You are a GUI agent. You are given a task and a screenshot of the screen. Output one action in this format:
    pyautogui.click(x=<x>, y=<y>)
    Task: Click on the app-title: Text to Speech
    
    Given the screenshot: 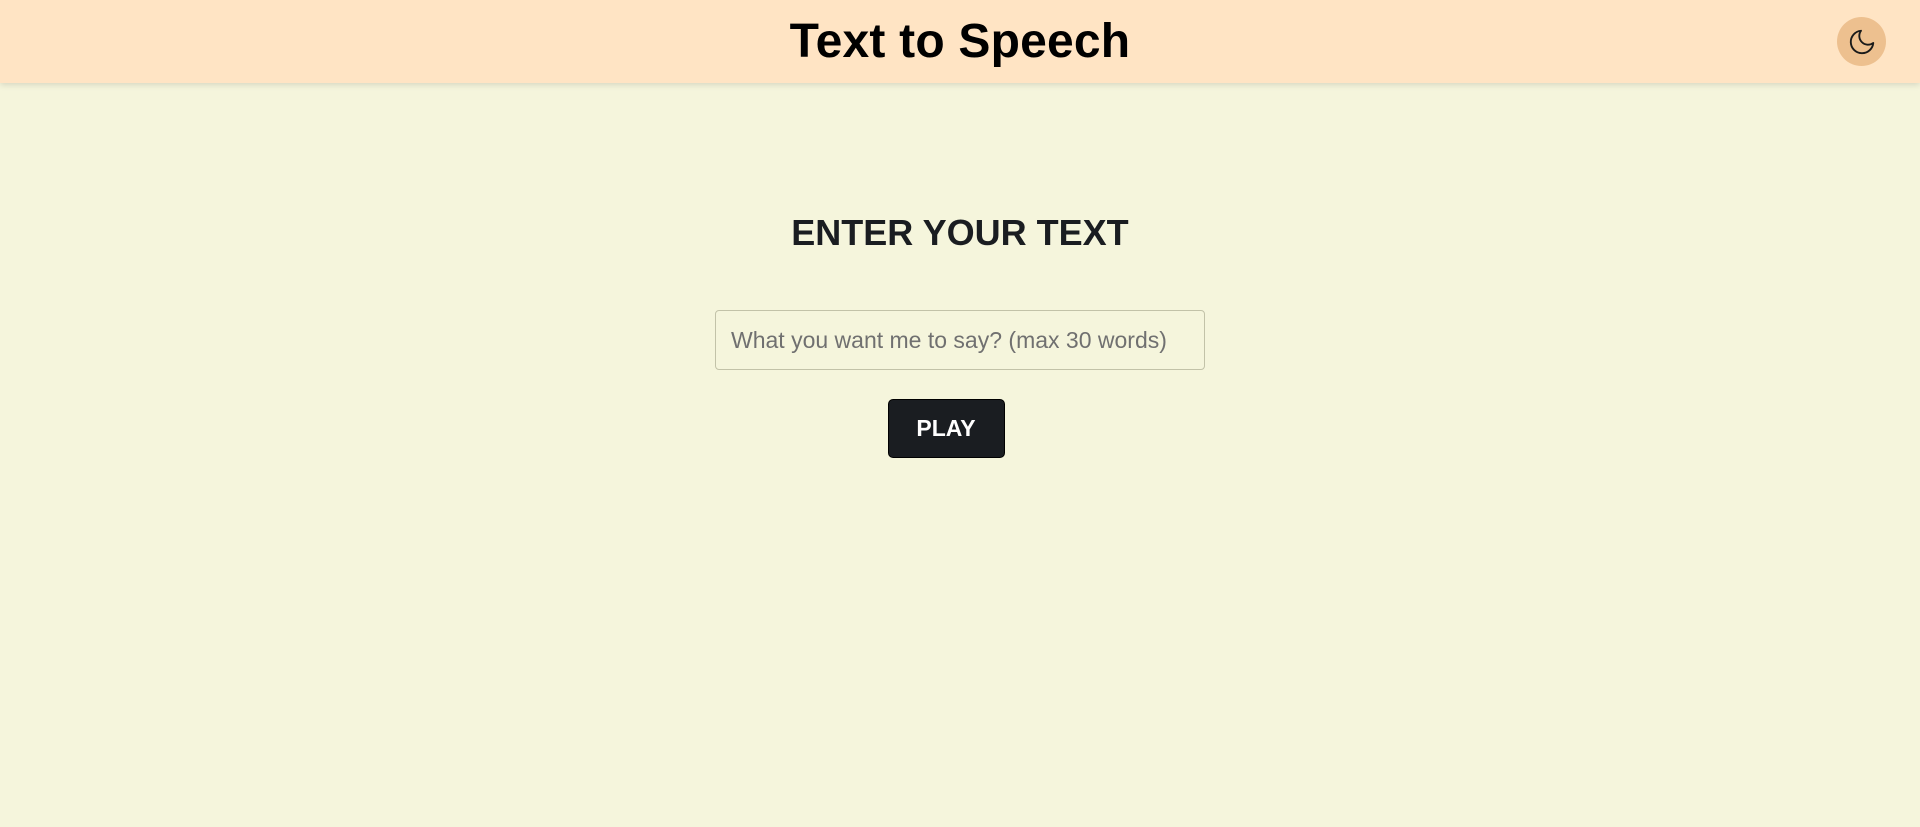 What is the action you would take?
    pyautogui.click(x=960, y=41)
    